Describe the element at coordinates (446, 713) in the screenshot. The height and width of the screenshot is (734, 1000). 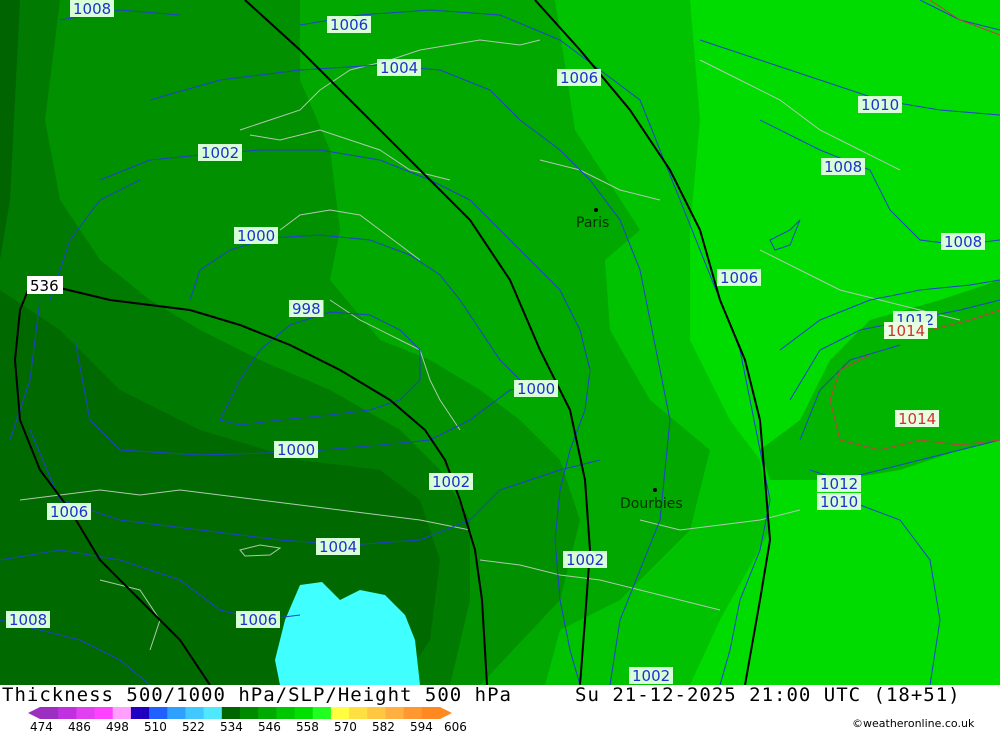
I see `legend-arrow-right` at that location.